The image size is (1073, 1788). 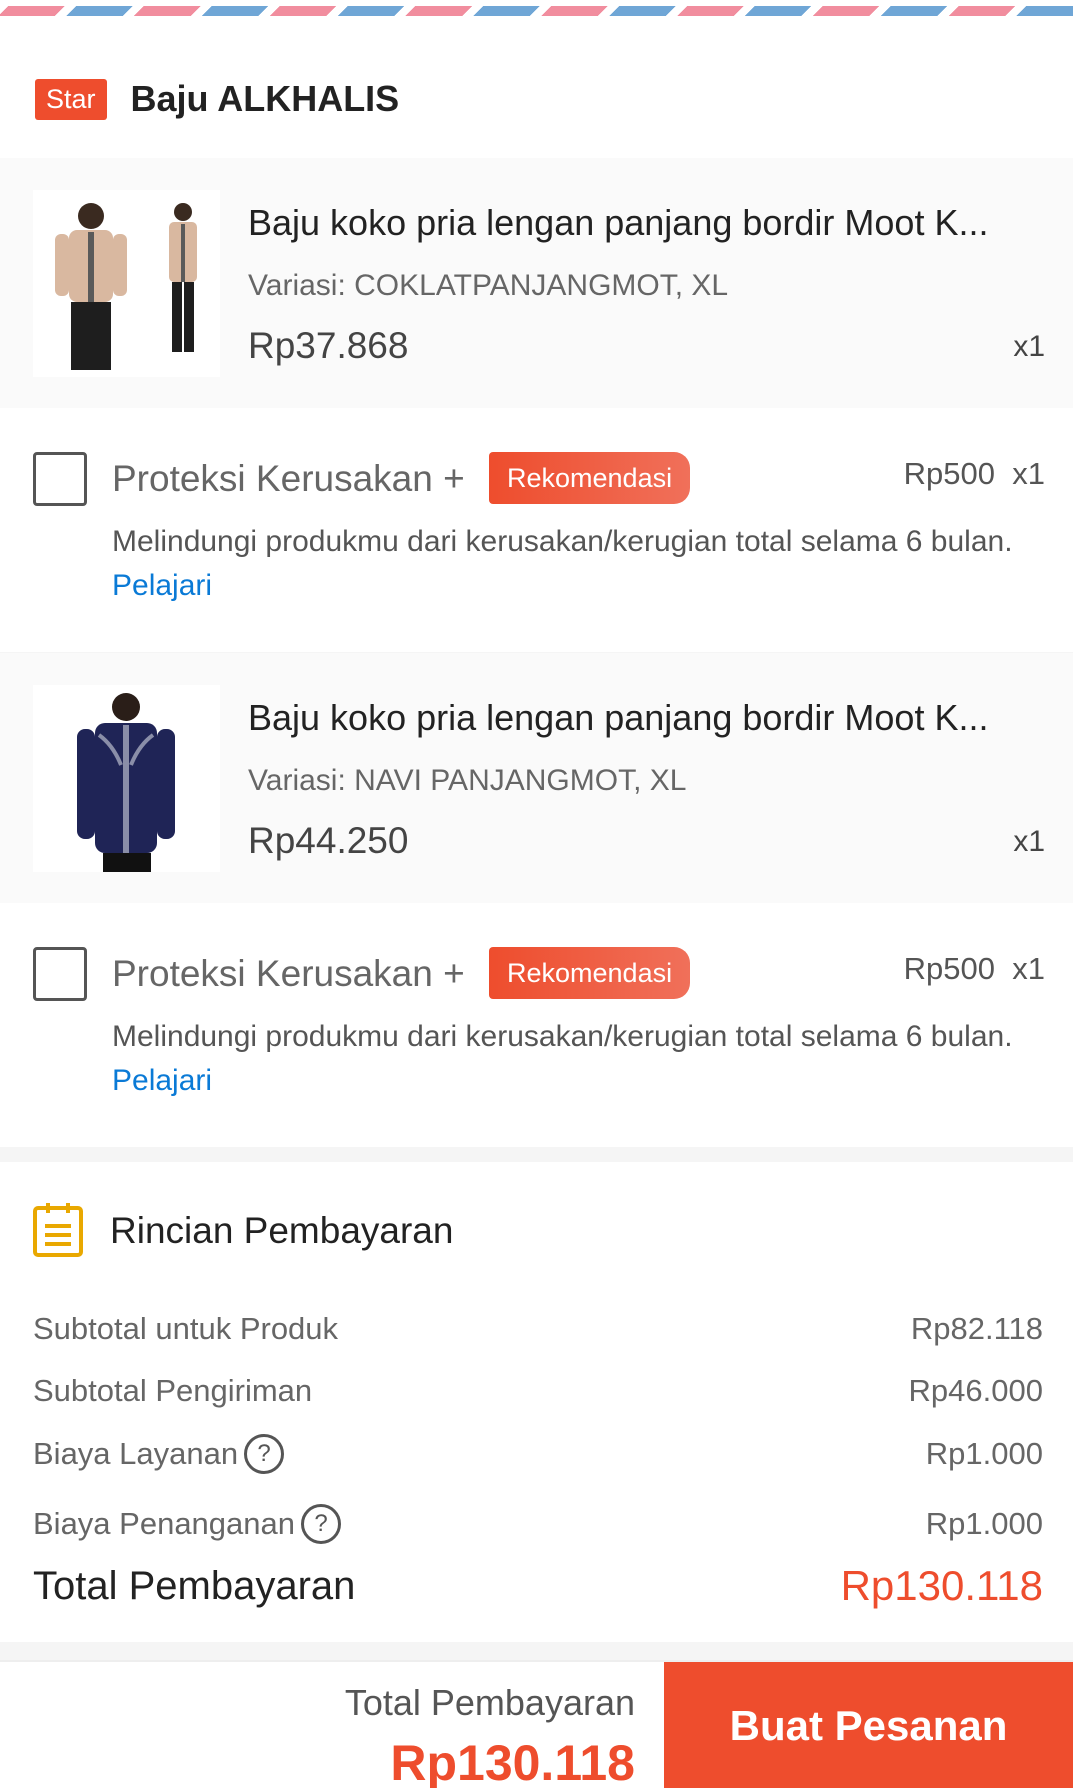 What do you see at coordinates (467, 780) in the screenshot?
I see `product-variant: Variasi: NAVI PANJANGMOT, XL` at bounding box center [467, 780].